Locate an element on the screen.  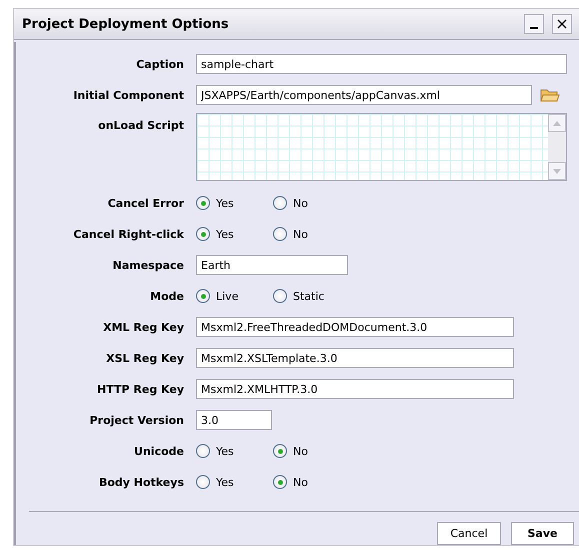
field-label: Caption is located at coordinates (160, 64).